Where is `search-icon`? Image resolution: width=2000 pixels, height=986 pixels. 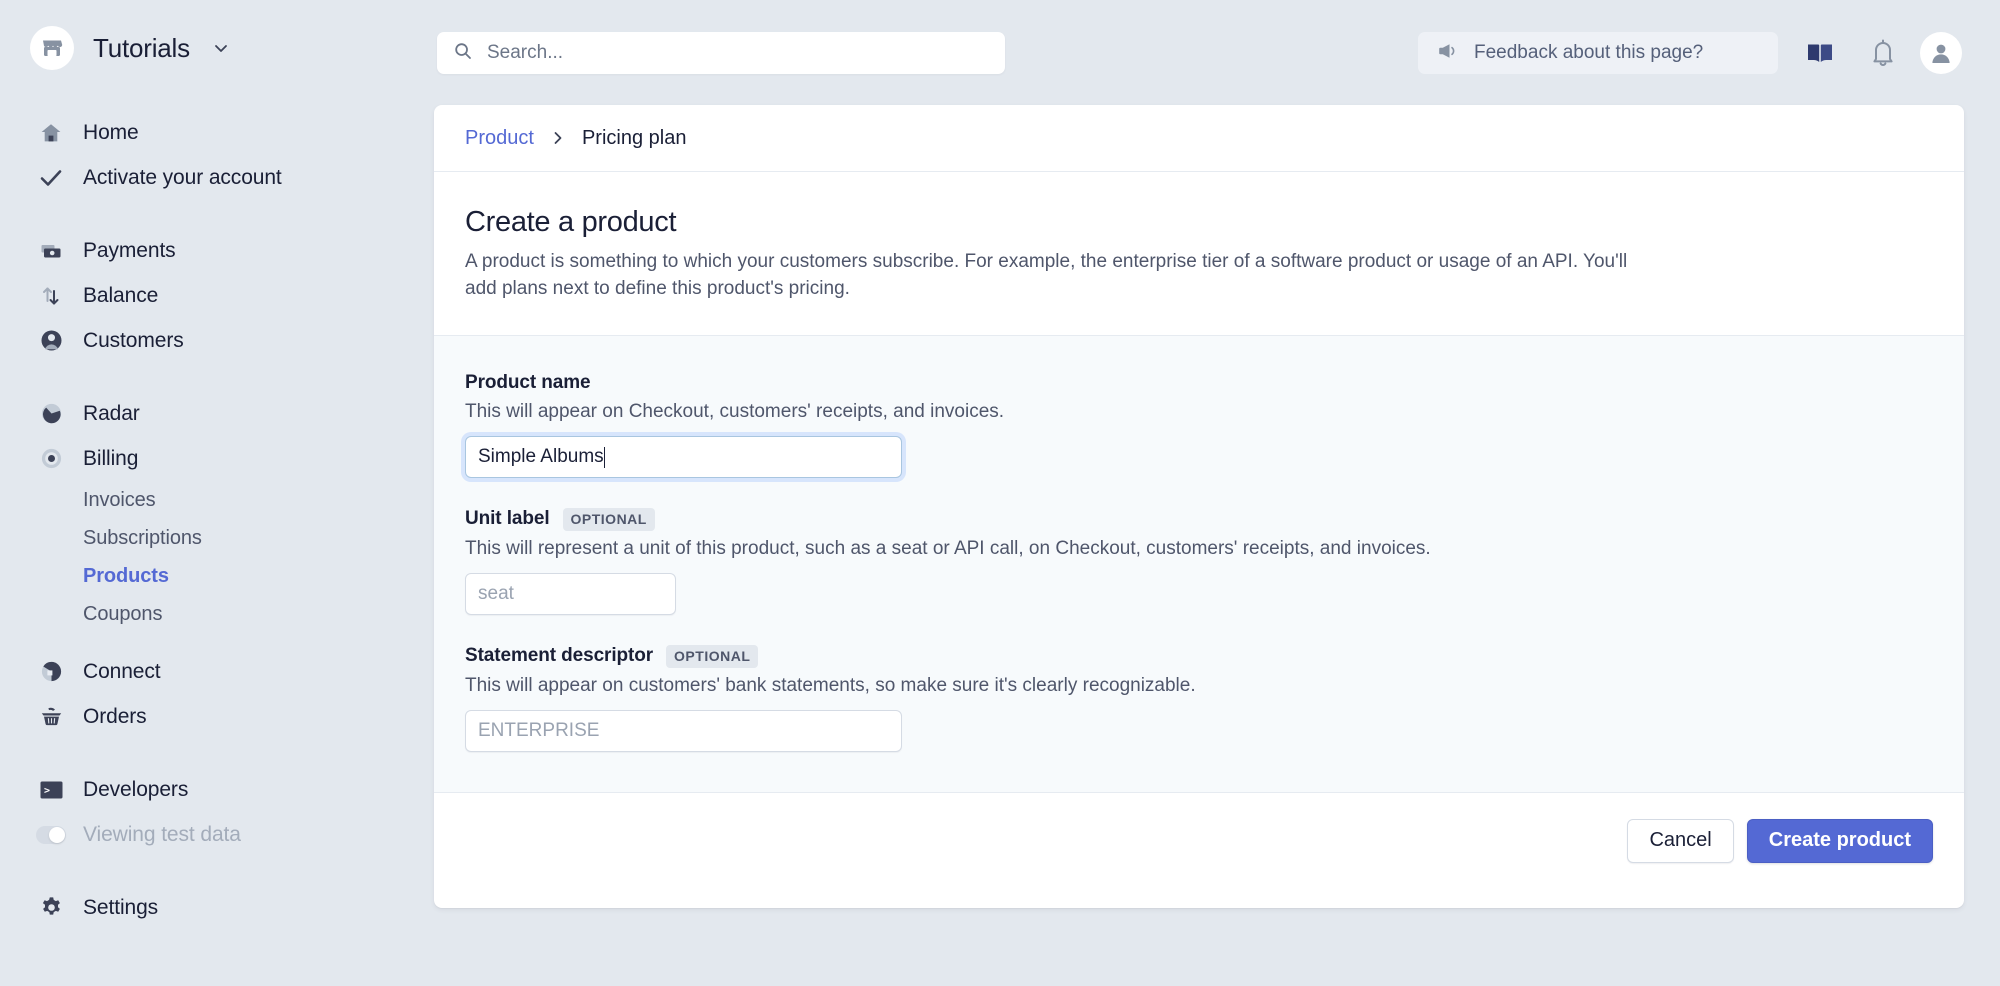 search-icon is located at coordinates (463, 53).